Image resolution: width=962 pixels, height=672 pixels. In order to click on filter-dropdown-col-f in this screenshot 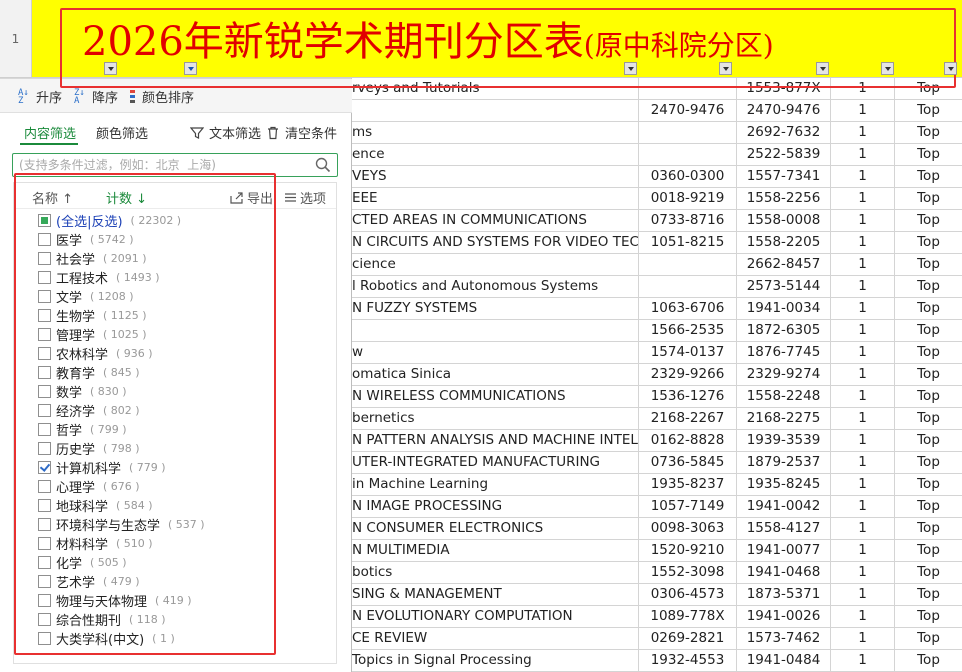, I will do `click(887, 68)`.